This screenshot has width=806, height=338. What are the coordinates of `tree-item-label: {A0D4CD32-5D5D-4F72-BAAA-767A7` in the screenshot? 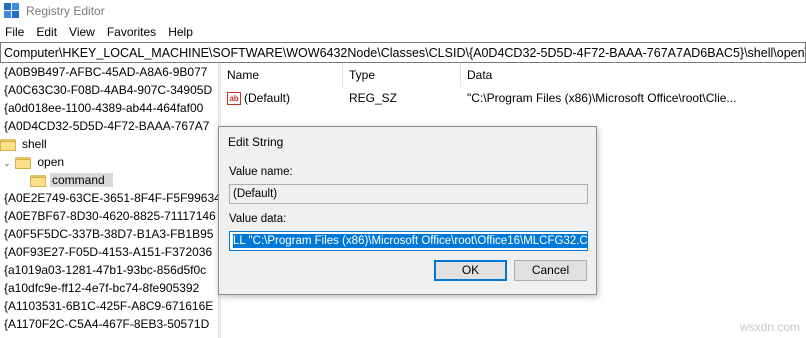 It's located at (107, 126).